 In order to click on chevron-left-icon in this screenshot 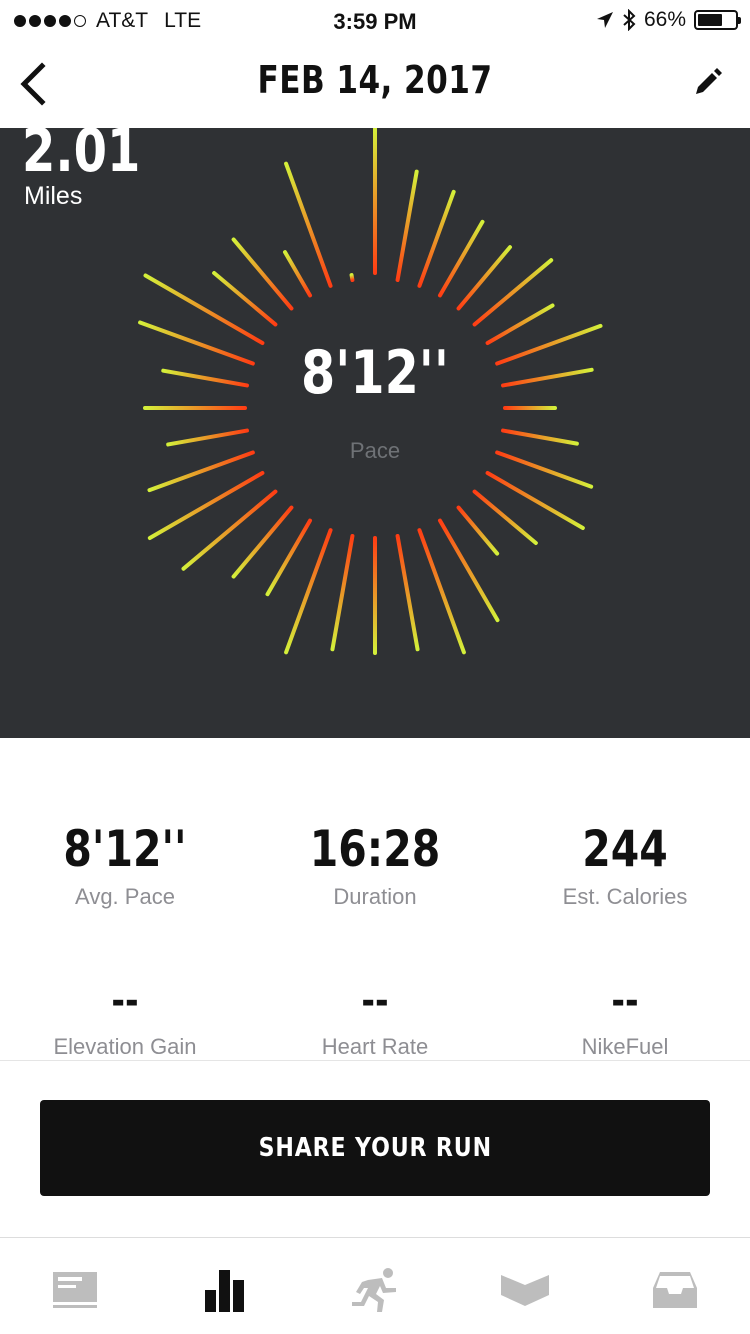, I will do `click(33, 84)`.